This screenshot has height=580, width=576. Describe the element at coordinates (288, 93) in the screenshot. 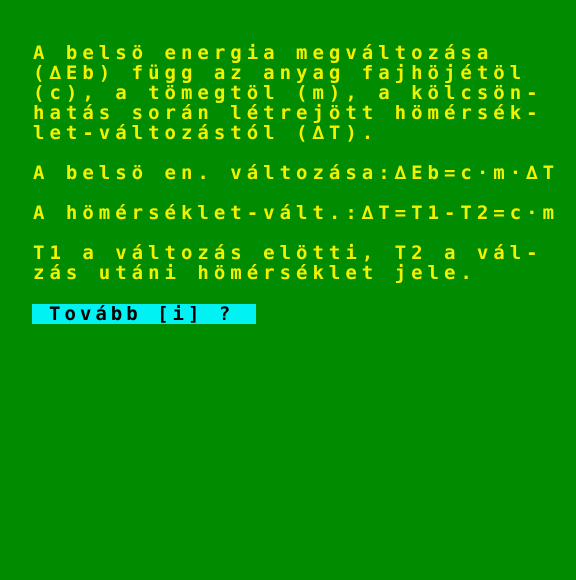

I see `text-line-3: (c), a tömegtöl (m), a kölcsön-` at that location.